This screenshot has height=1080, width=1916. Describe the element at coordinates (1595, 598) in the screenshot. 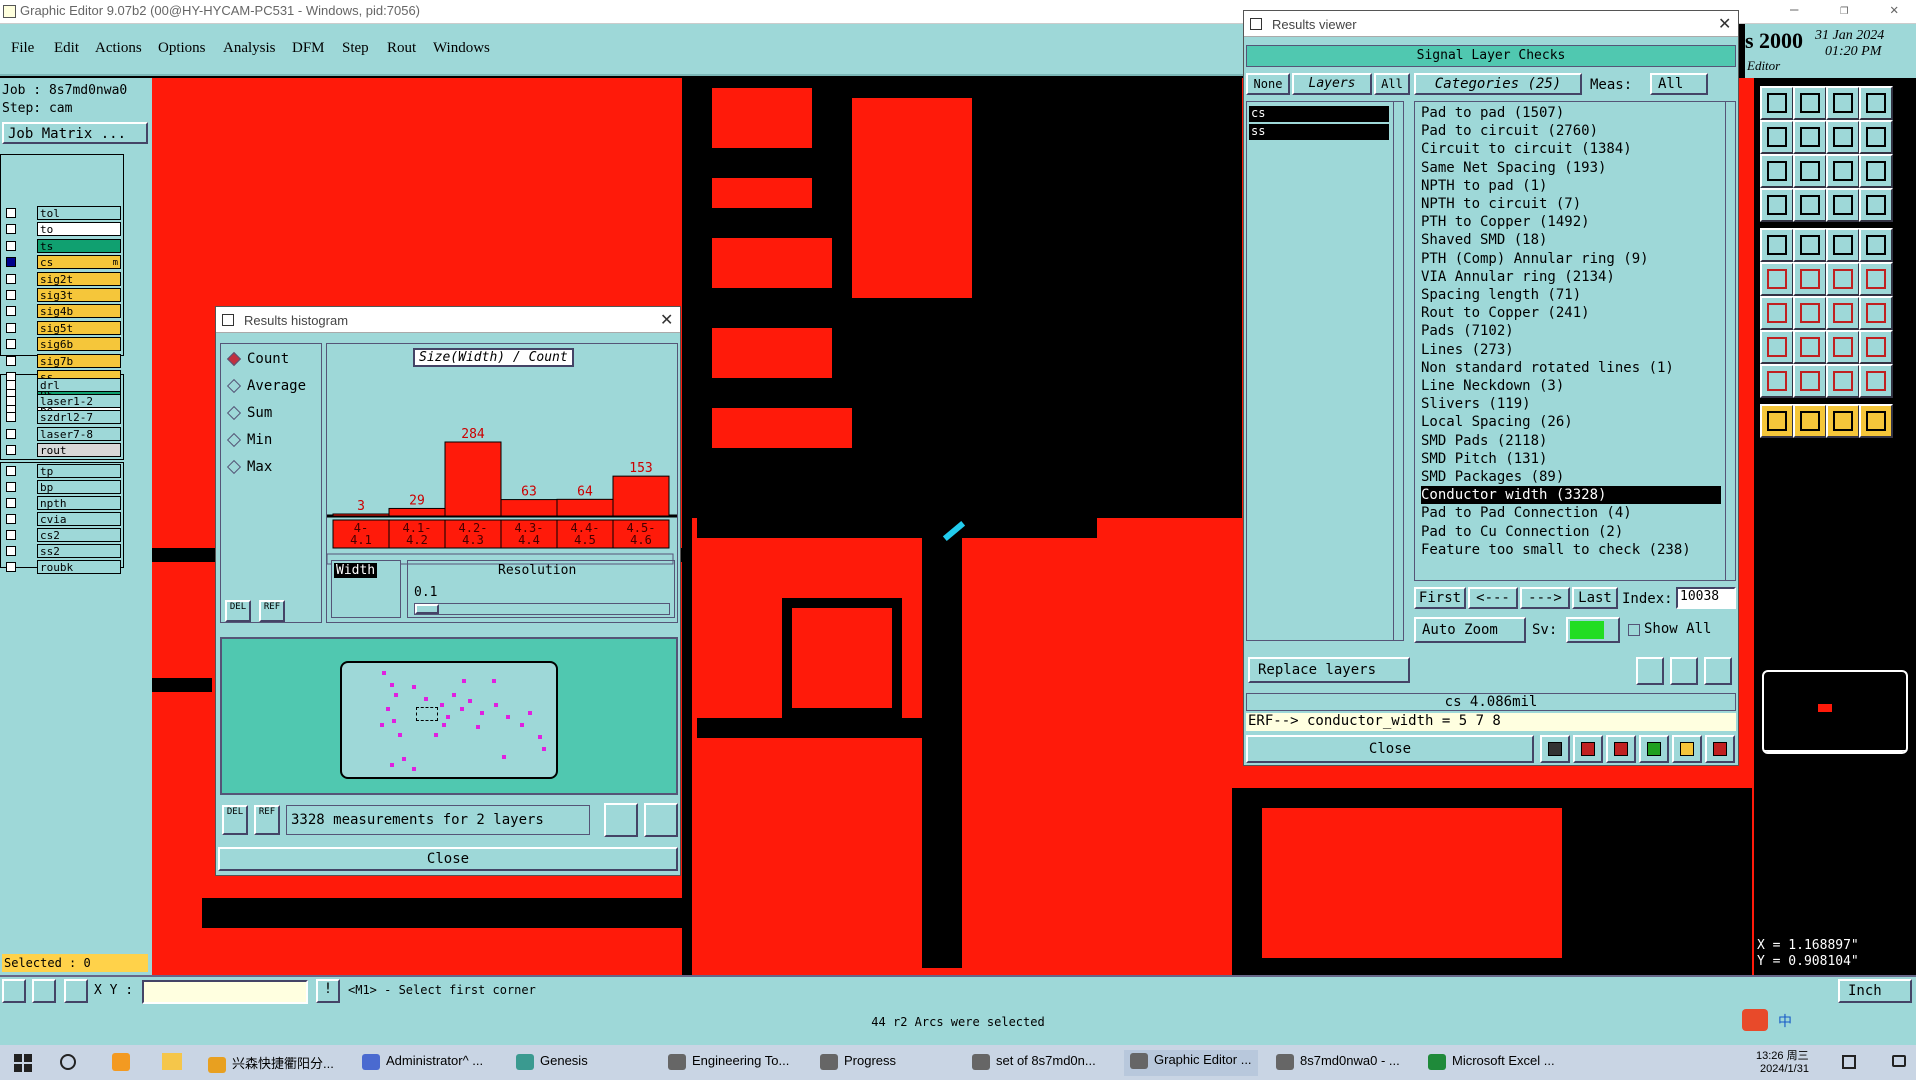

I see `last-button: Last` at that location.